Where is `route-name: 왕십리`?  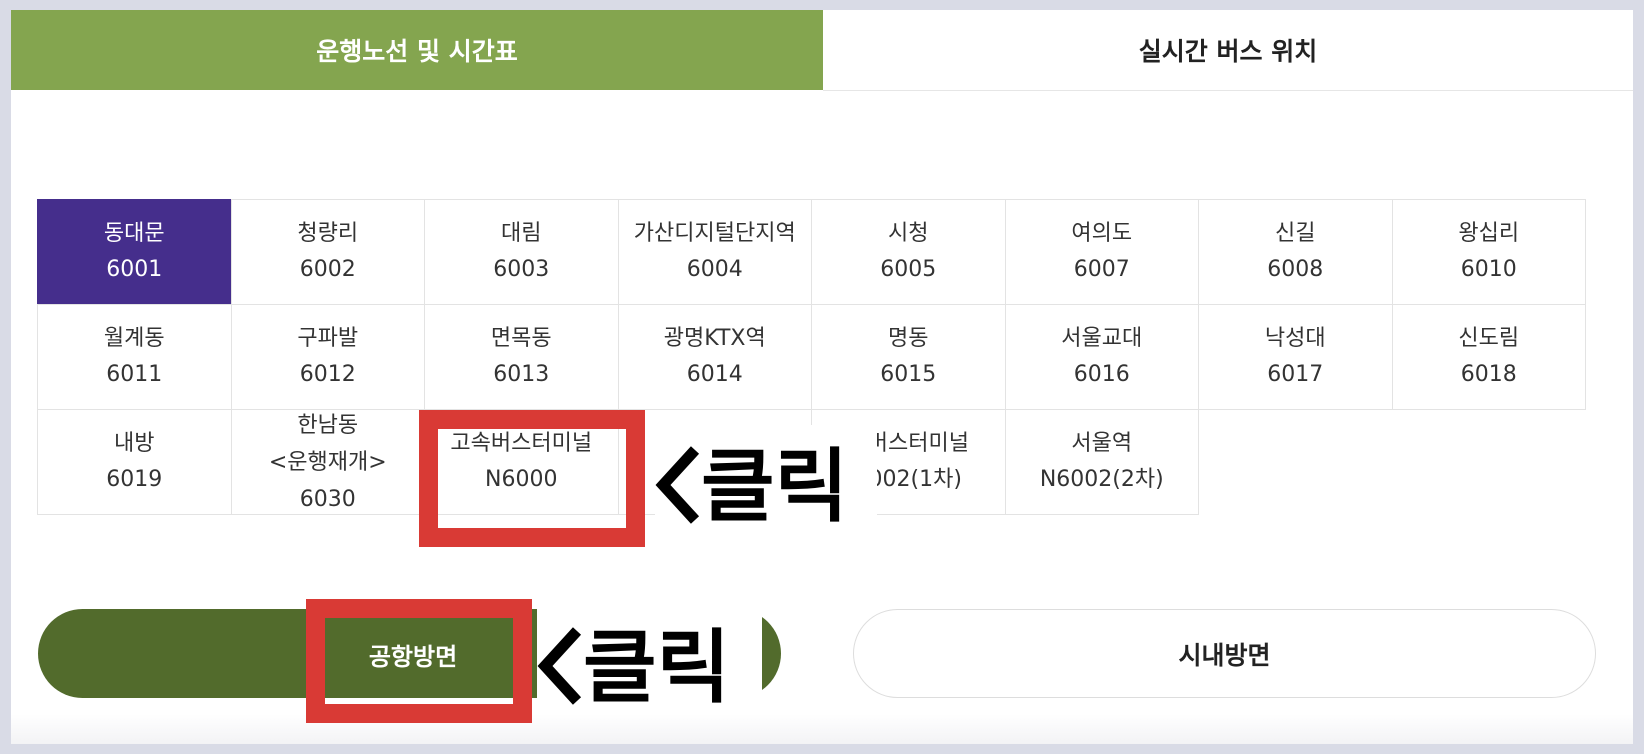 route-name: 왕십리 is located at coordinates (1489, 233).